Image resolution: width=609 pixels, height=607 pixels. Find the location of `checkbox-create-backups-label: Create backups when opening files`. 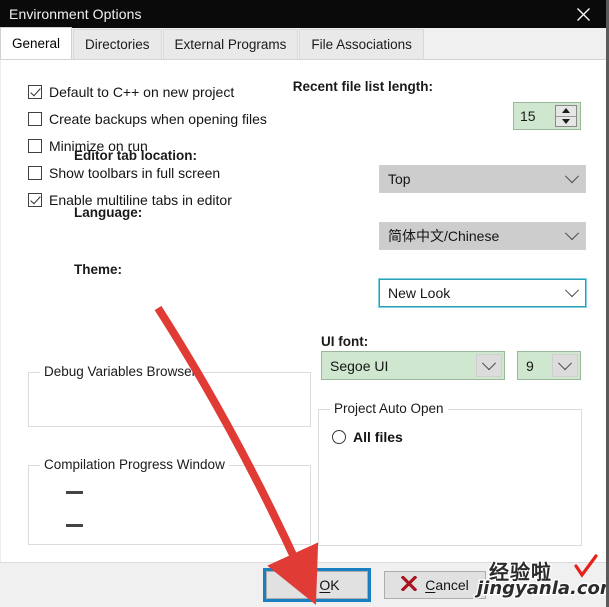

checkbox-create-backups-label: Create backups when opening files is located at coordinates (158, 119).